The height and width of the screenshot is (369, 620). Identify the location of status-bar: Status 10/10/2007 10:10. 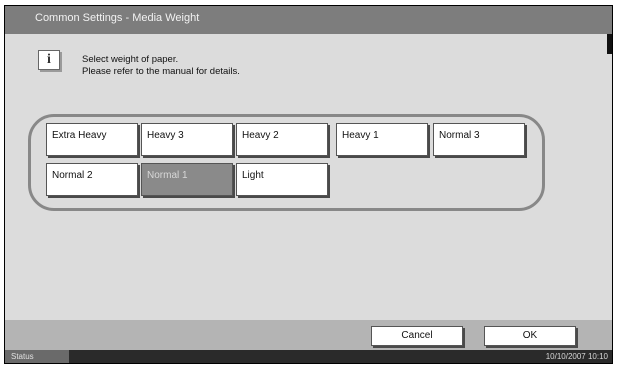
(308, 356).